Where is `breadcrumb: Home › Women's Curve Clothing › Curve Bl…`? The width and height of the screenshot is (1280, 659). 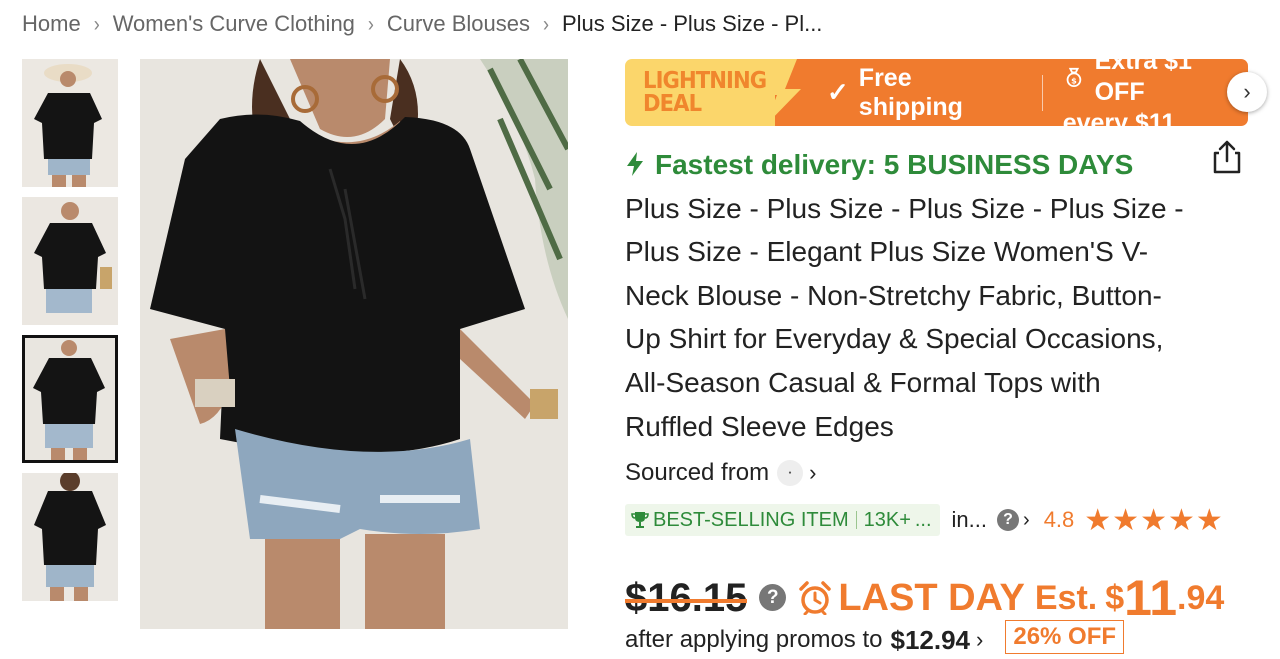
breadcrumb: Home › Women's Curve Clothing › Curve Bl… is located at coordinates (422, 24).